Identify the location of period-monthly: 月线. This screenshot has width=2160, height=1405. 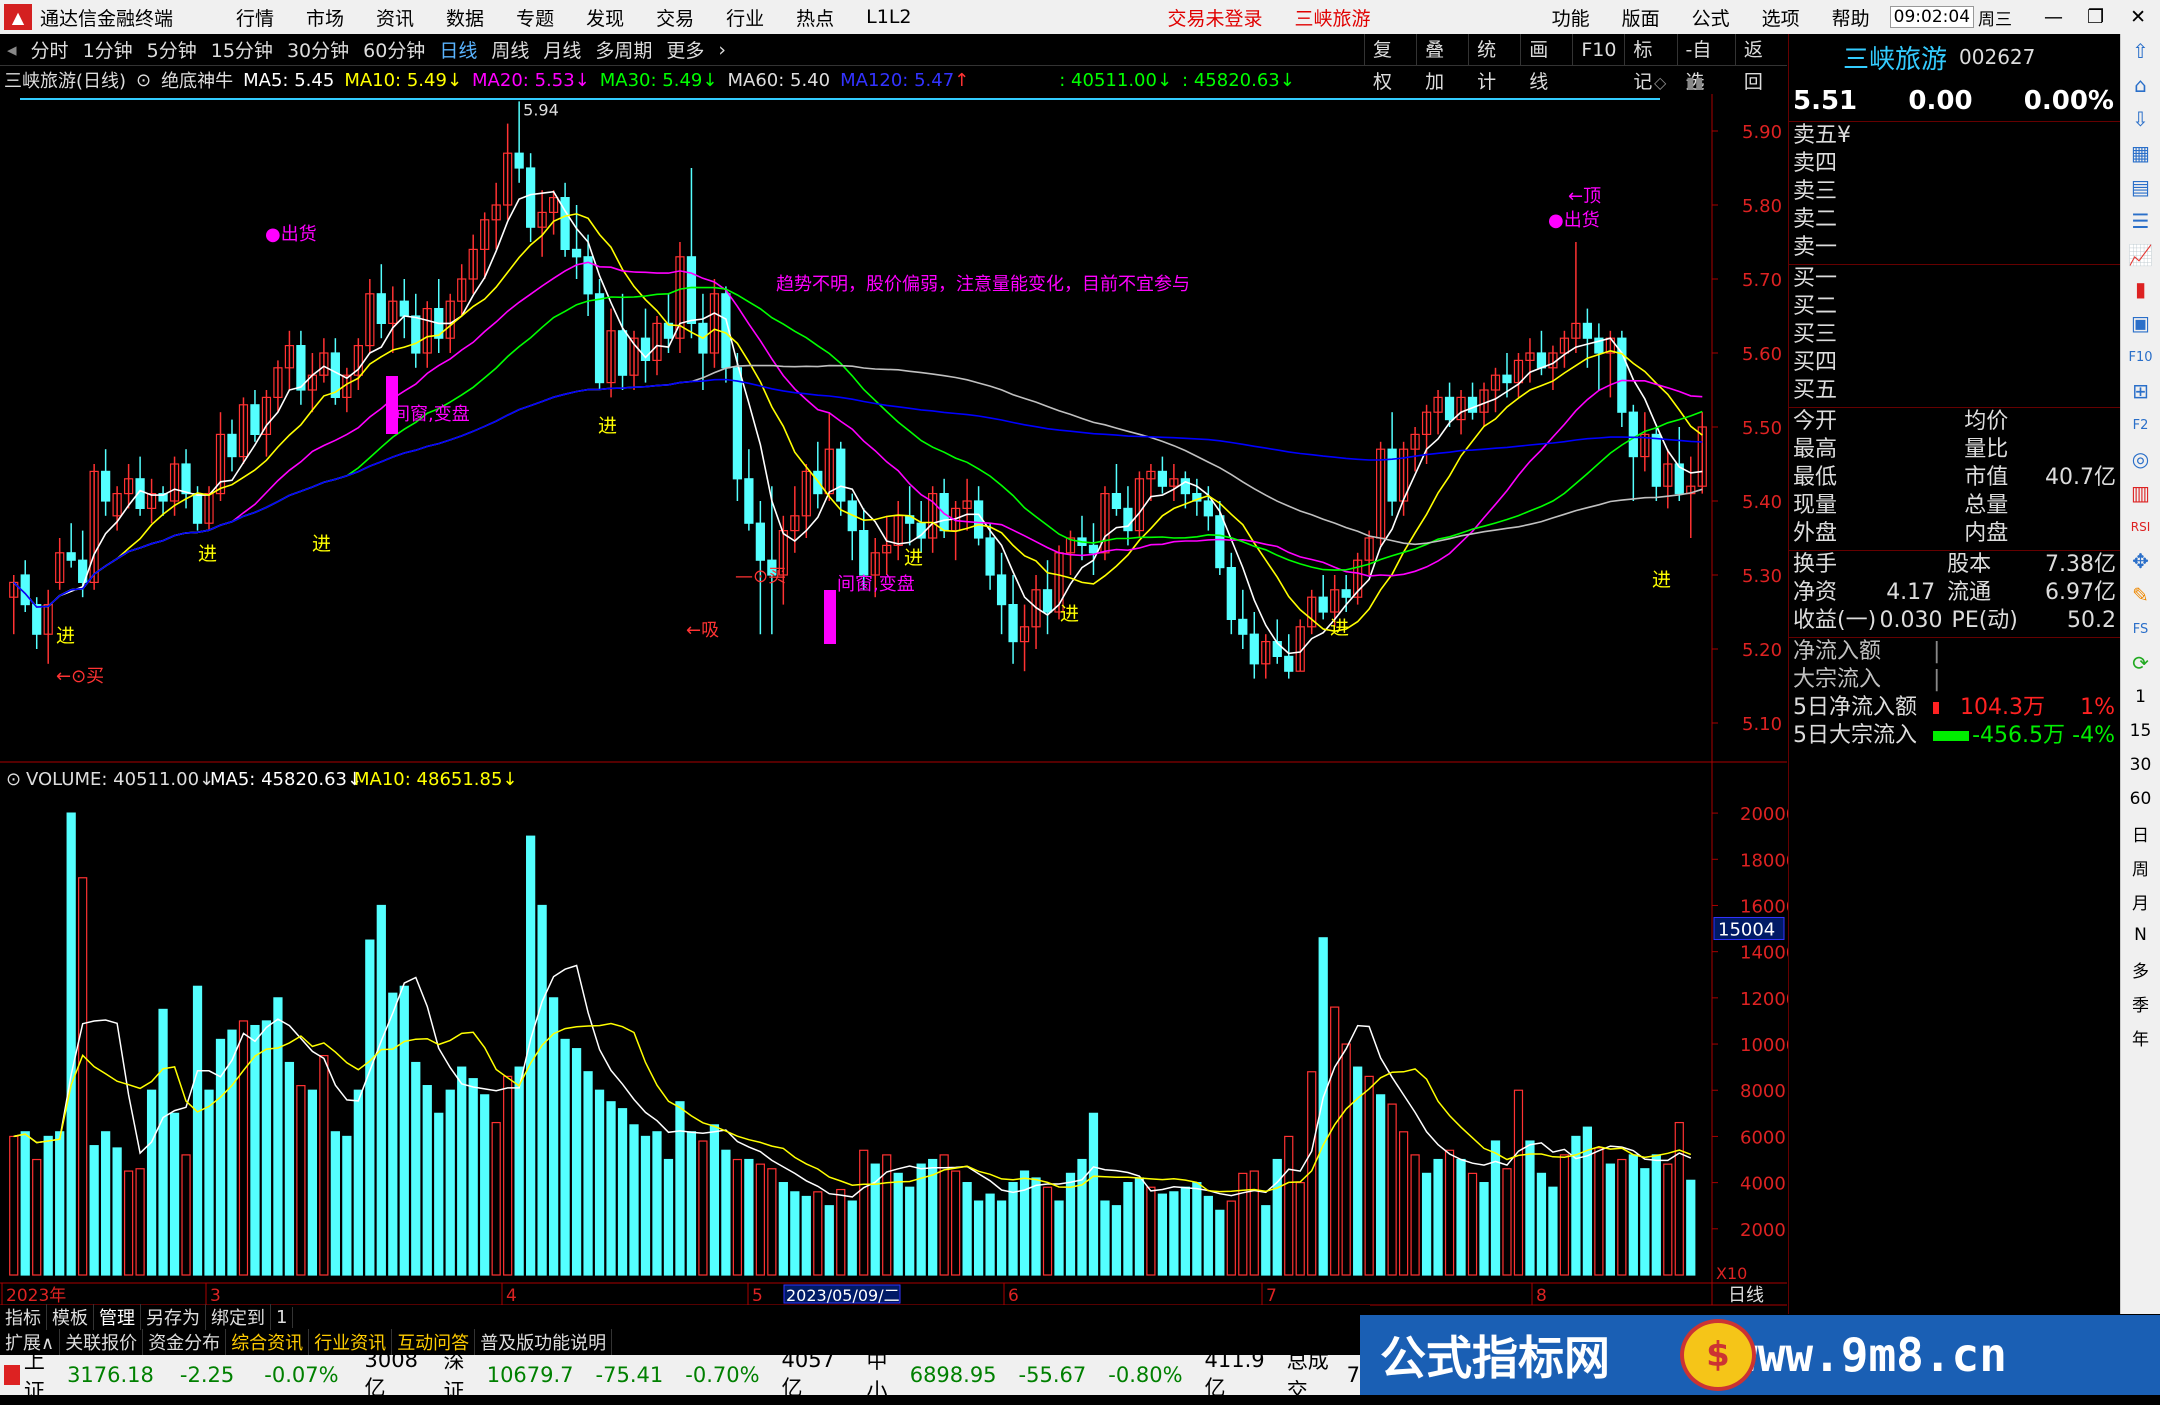
(562, 49).